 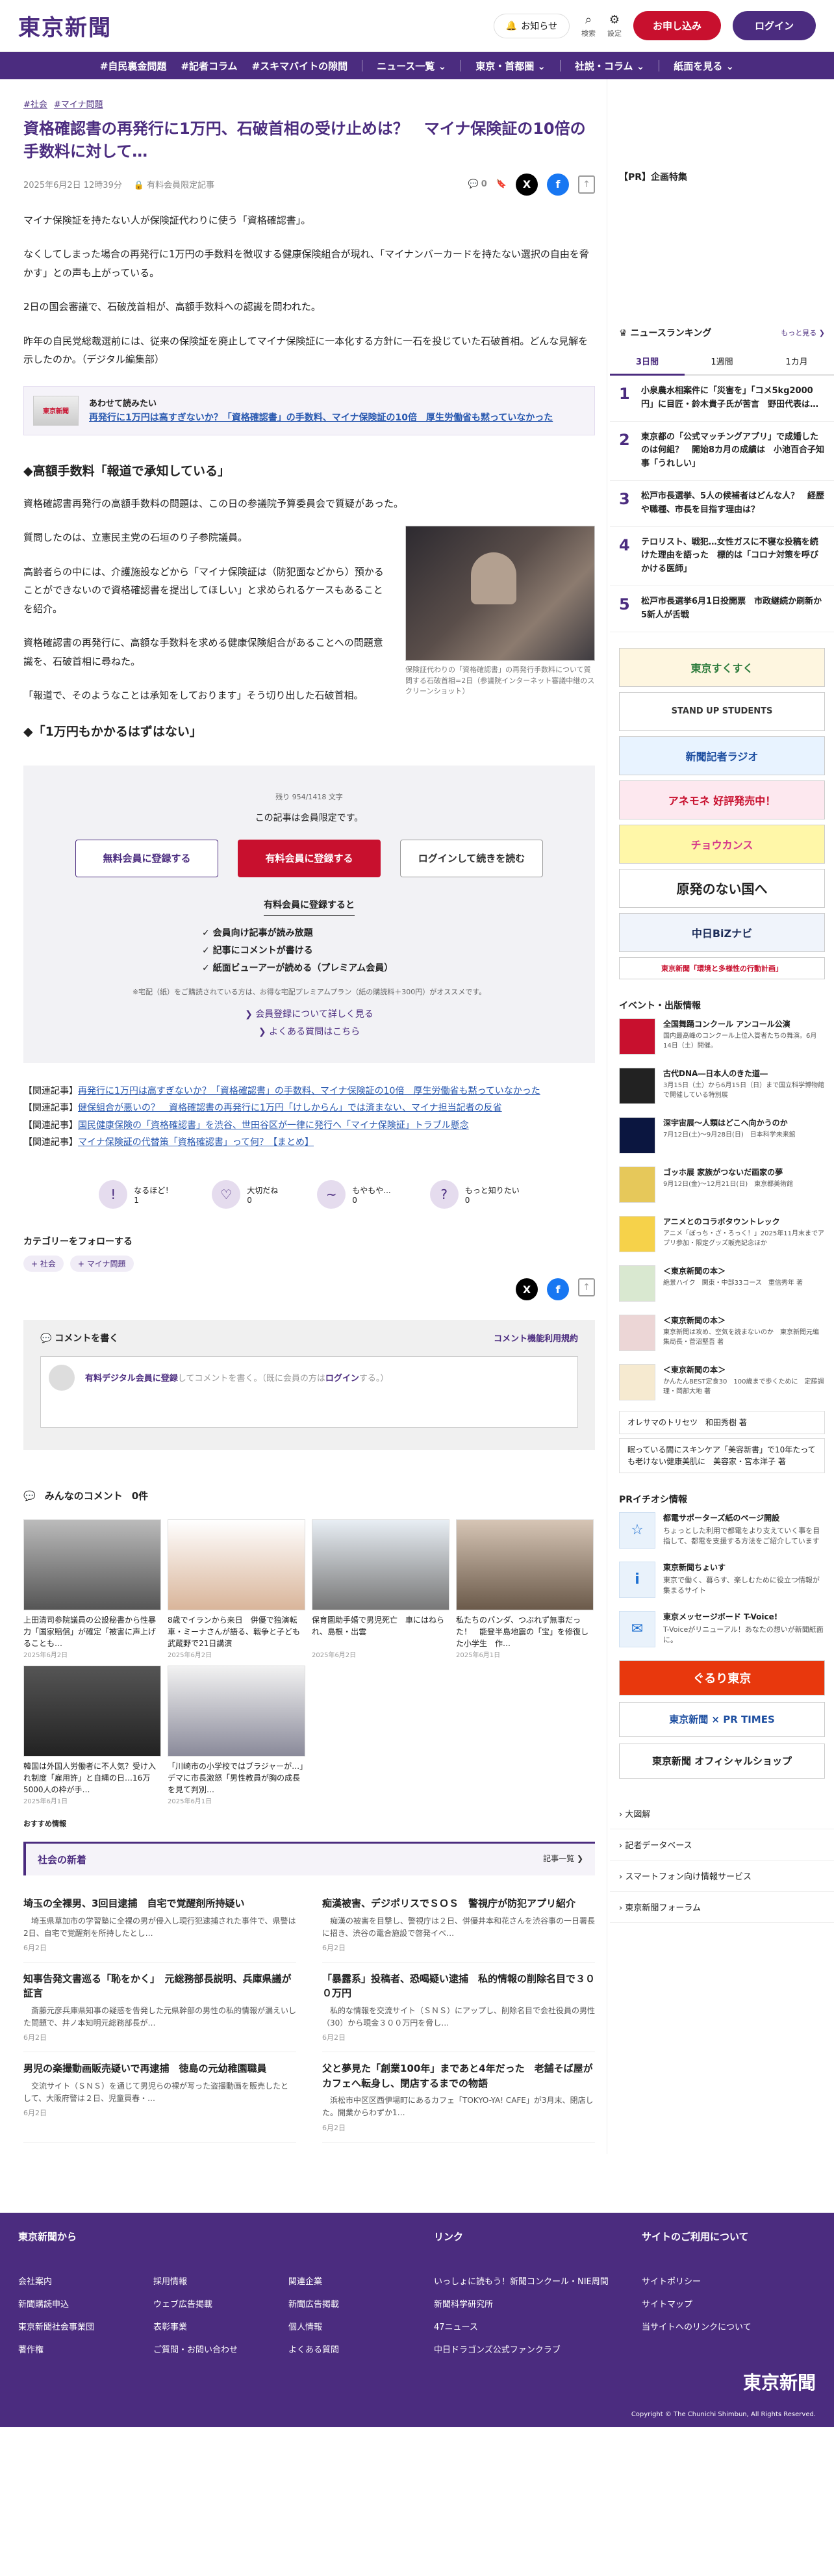 I want to click on sidebar-link: › 大図解, so click(x=722, y=1814).